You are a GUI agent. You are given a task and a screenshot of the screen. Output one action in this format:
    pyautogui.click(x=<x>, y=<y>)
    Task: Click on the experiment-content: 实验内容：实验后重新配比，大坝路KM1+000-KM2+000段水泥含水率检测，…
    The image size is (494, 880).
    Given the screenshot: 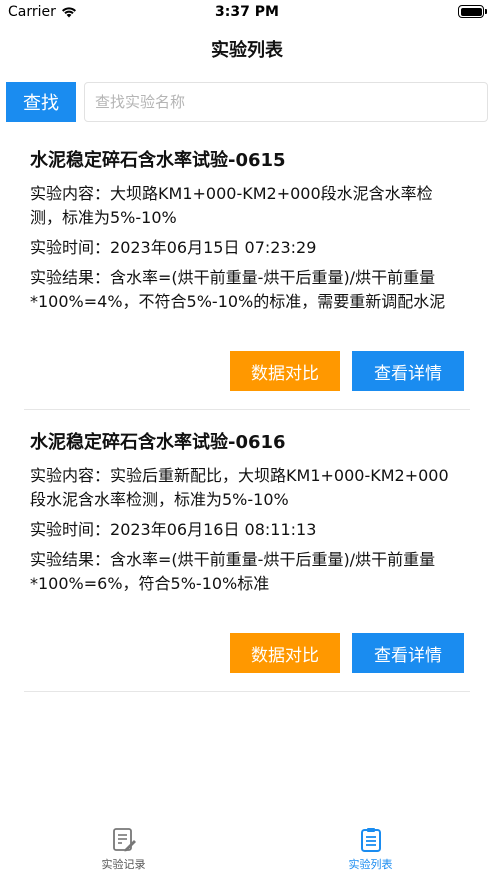 What is the action you would take?
    pyautogui.click(x=247, y=488)
    